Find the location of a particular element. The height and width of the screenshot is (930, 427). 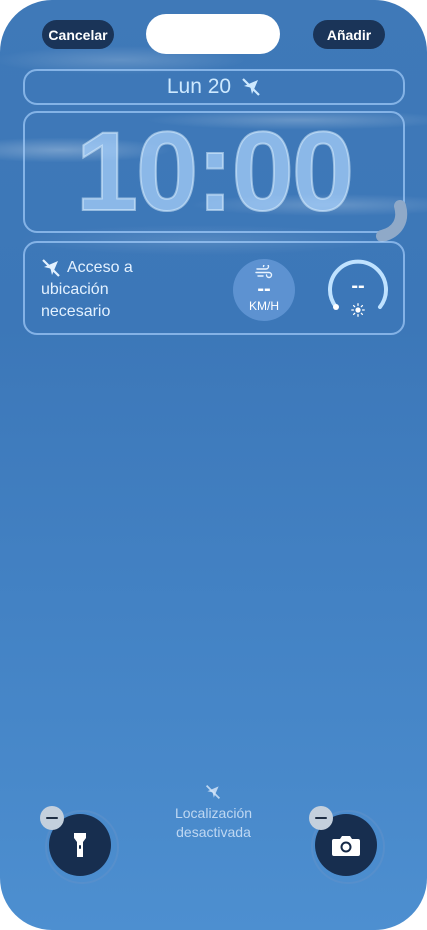

wind-widget: -- KM/H is located at coordinates (264, 290).